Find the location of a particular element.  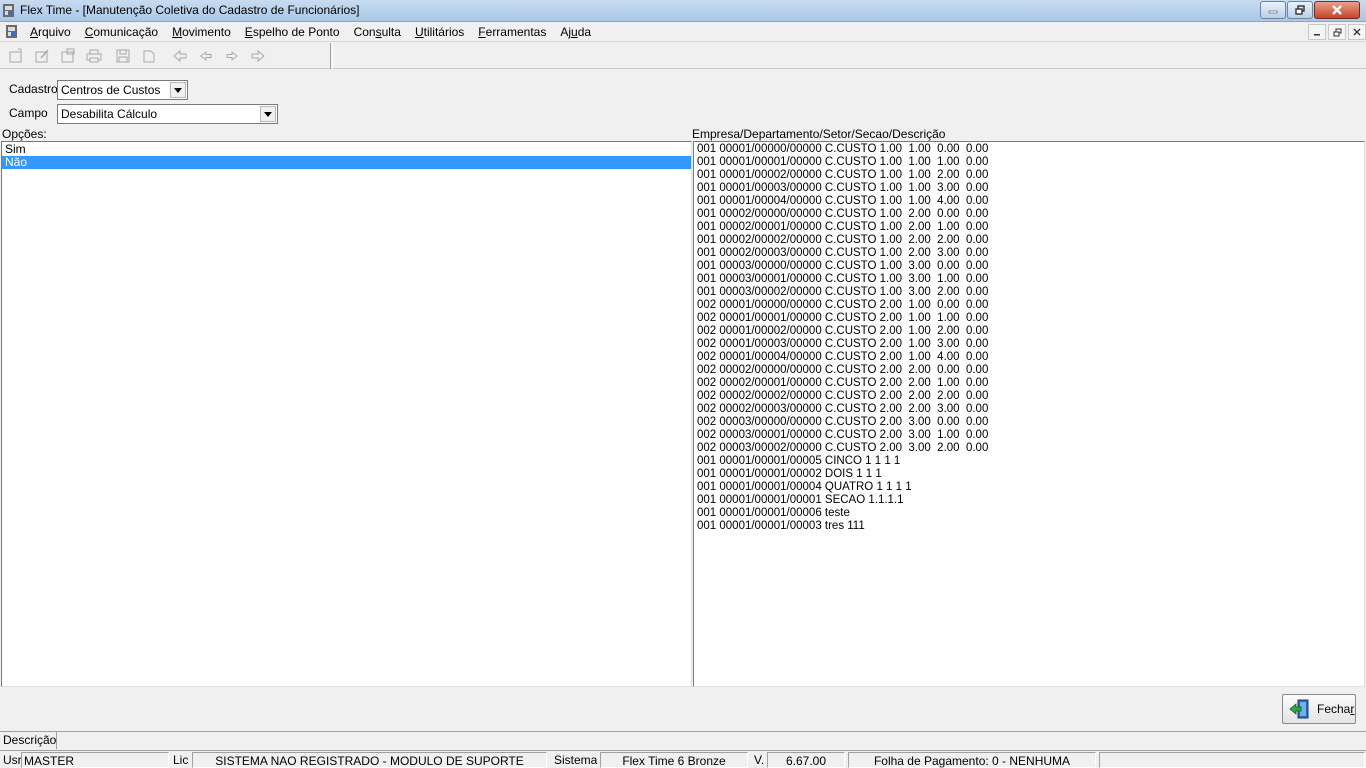

next-record-button is located at coordinates (232, 56).